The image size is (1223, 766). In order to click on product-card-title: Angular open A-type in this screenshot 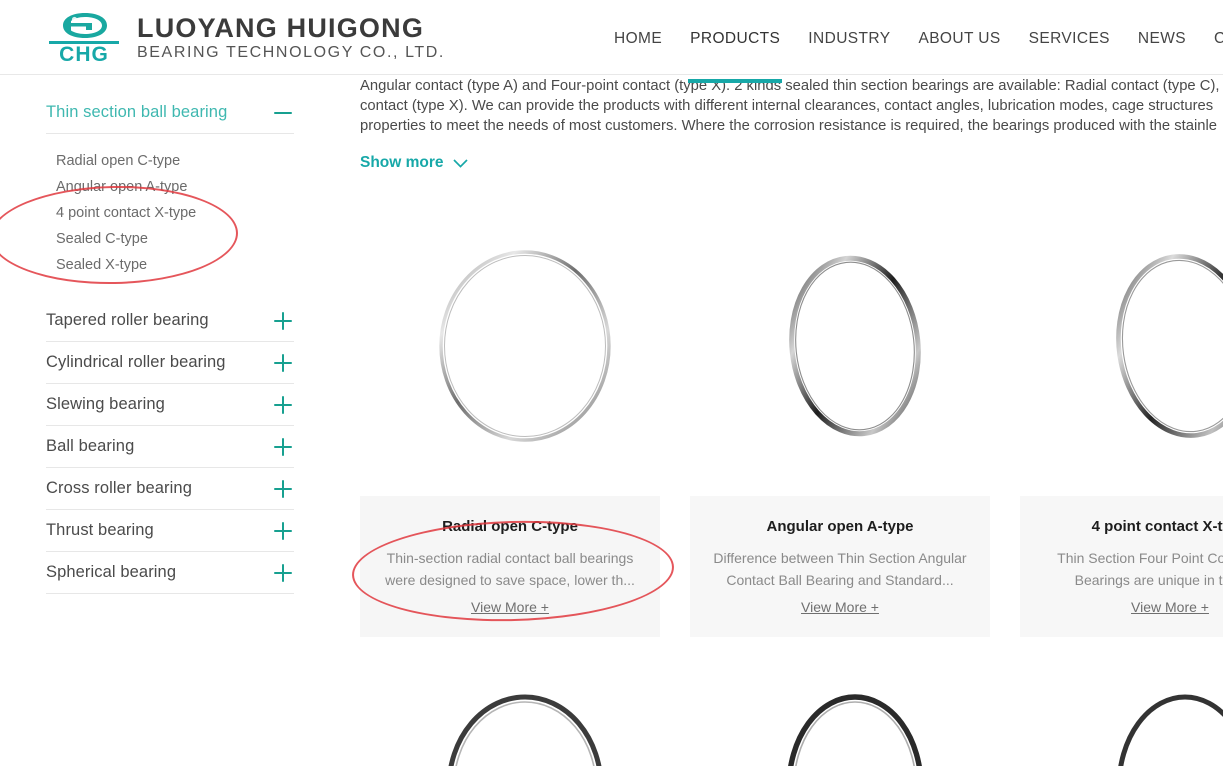, I will do `click(840, 526)`.